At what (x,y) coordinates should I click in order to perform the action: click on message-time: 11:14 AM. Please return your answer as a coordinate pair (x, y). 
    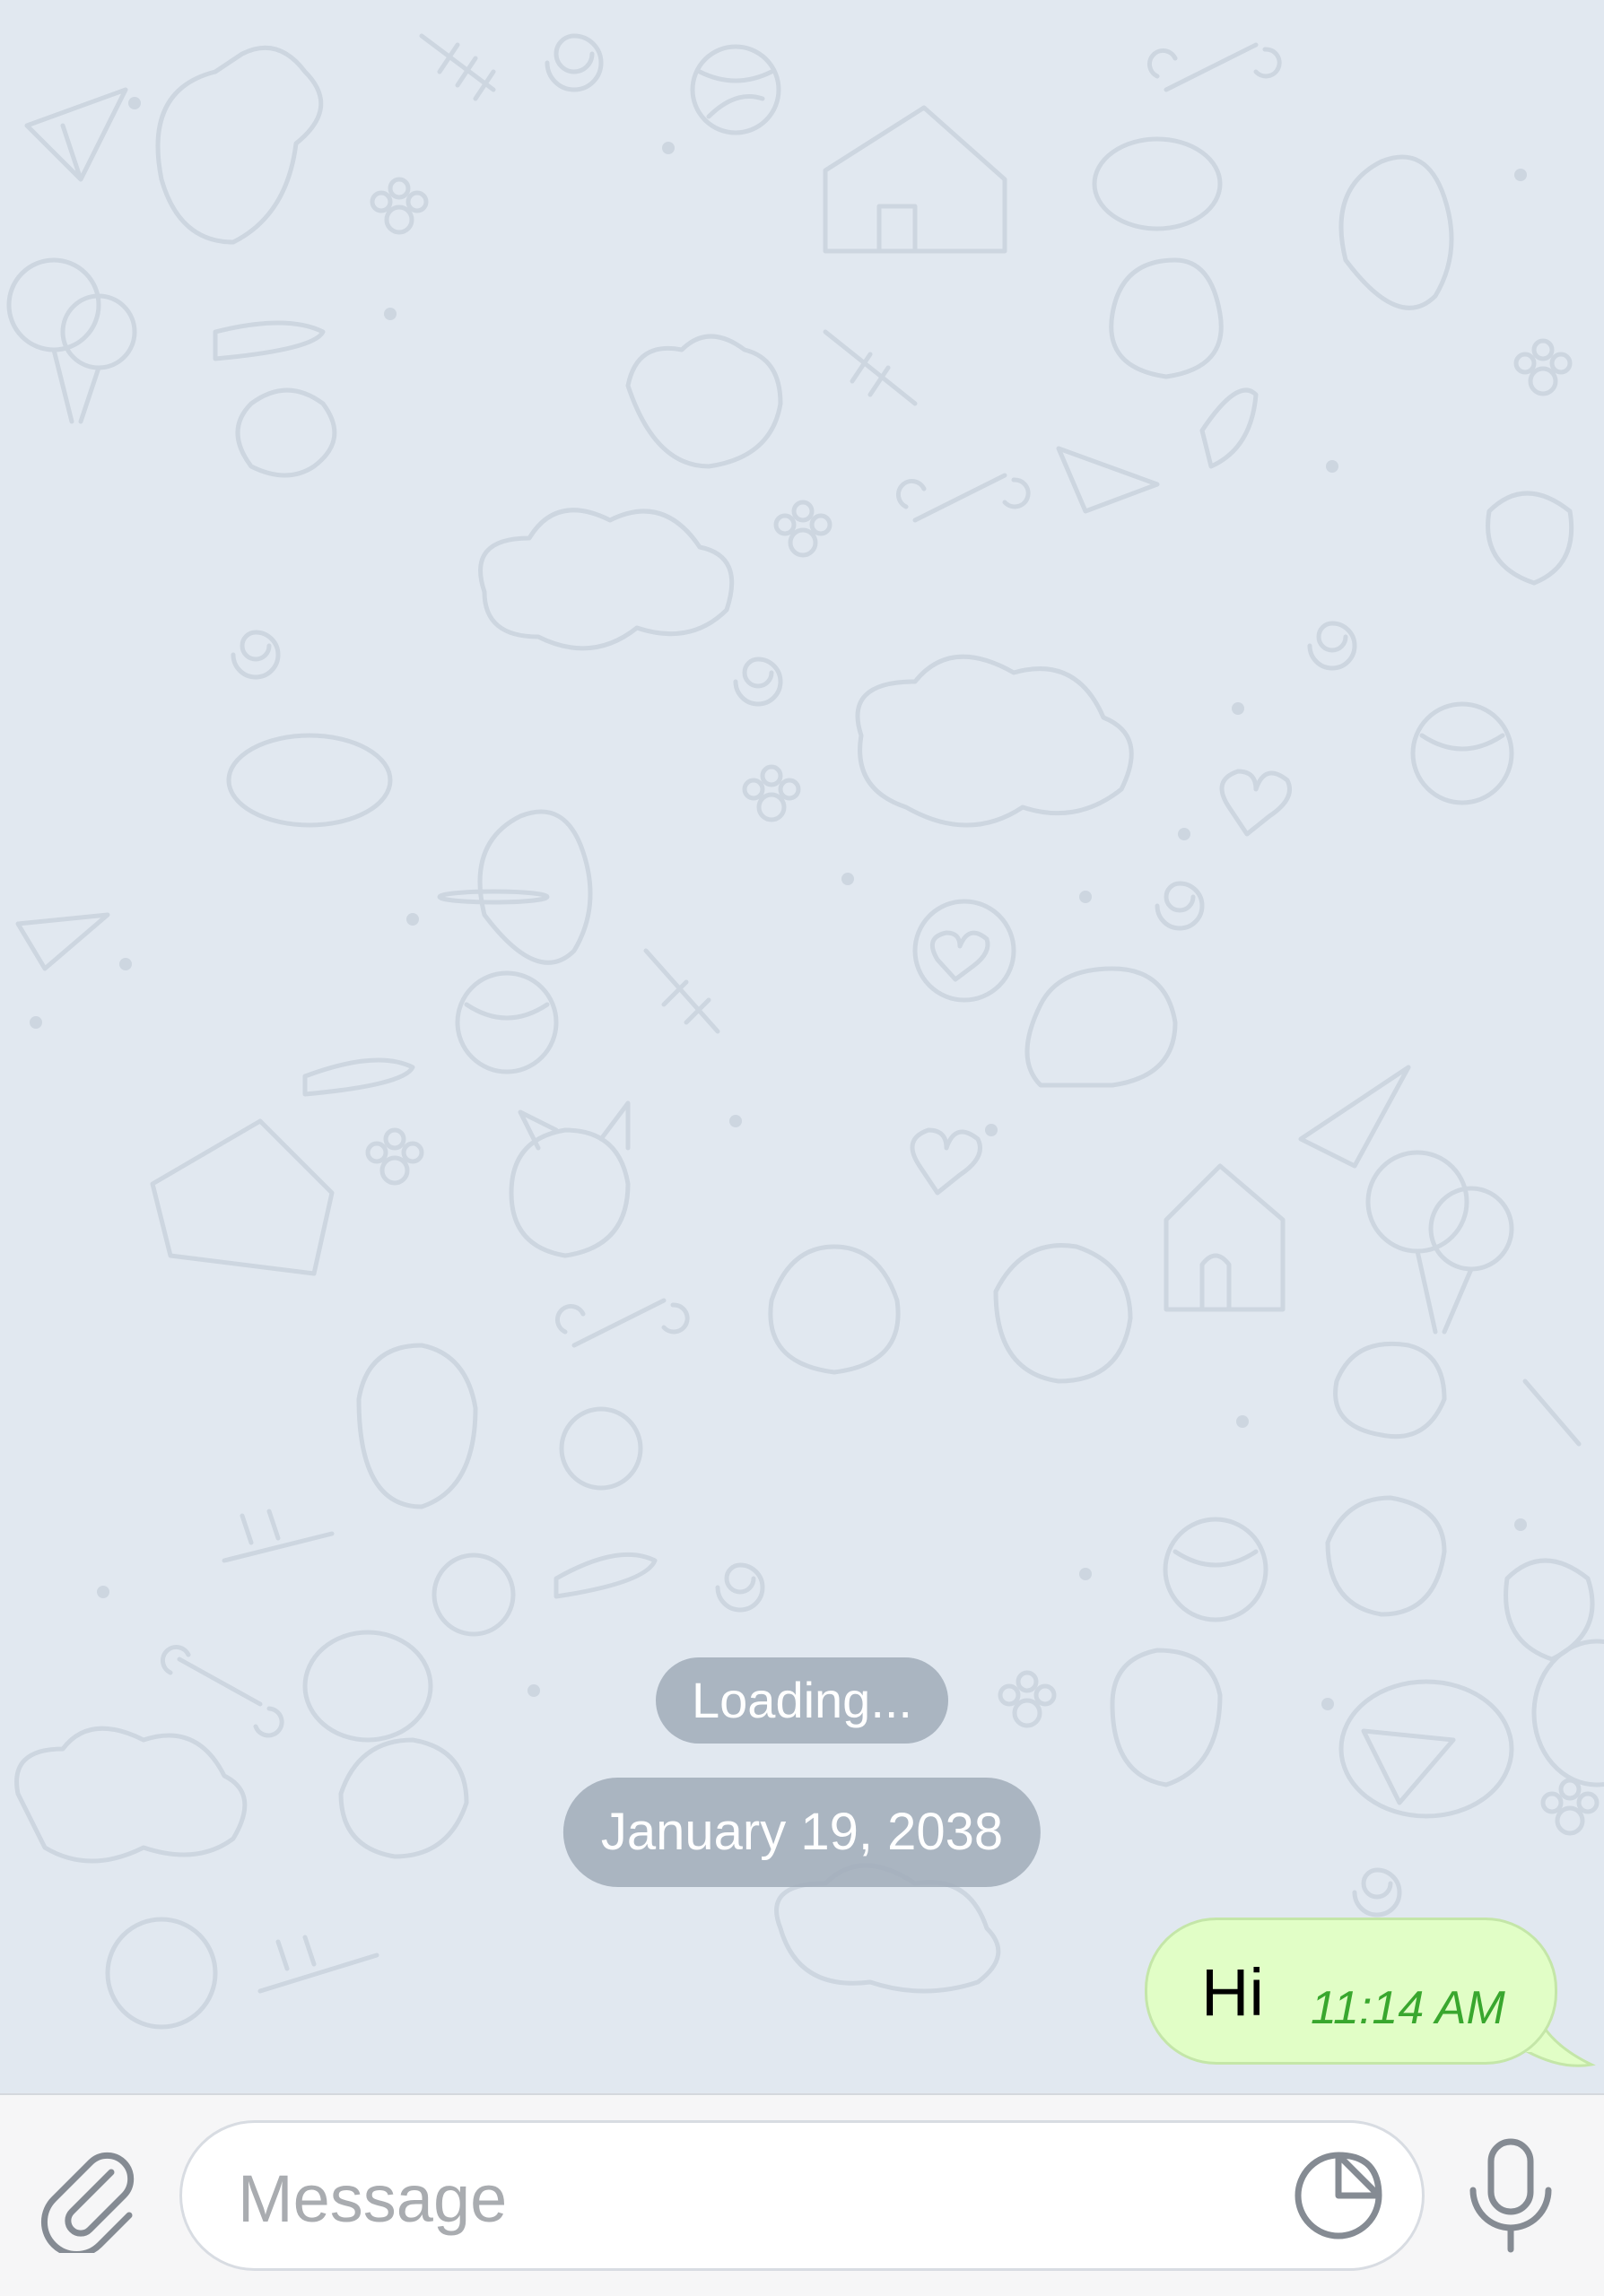
    Looking at the image, I should click on (1408, 2008).